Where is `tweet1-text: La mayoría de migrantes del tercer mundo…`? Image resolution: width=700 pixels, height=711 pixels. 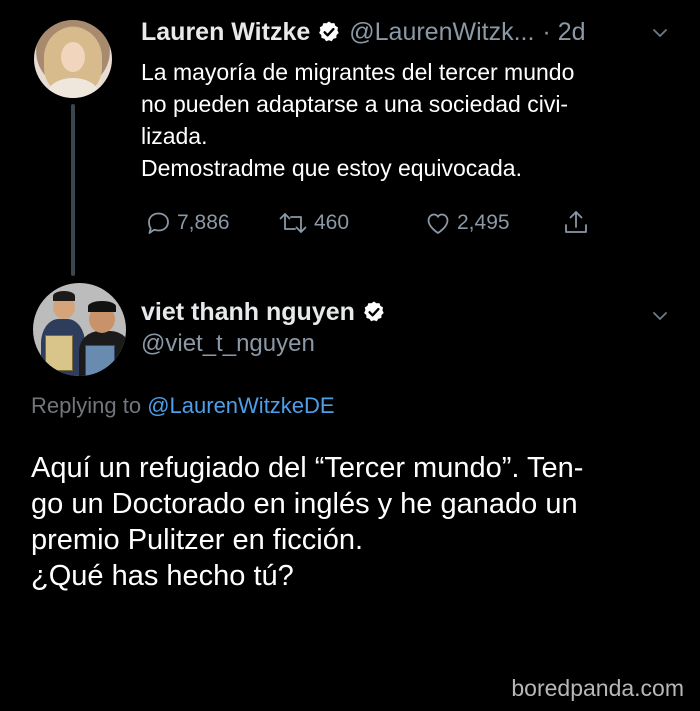
tweet1-text: La mayoría de migrantes del tercer mundo… is located at coordinates (413, 120).